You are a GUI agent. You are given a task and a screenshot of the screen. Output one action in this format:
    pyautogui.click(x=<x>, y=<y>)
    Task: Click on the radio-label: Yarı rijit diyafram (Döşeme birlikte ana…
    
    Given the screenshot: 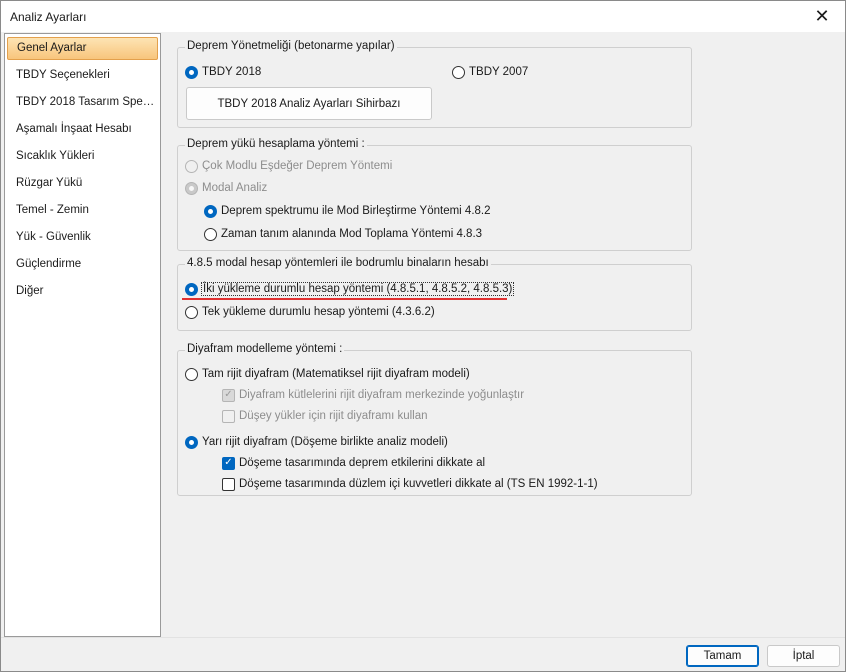 What is the action you would take?
    pyautogui.click(x=325, y=442)
    